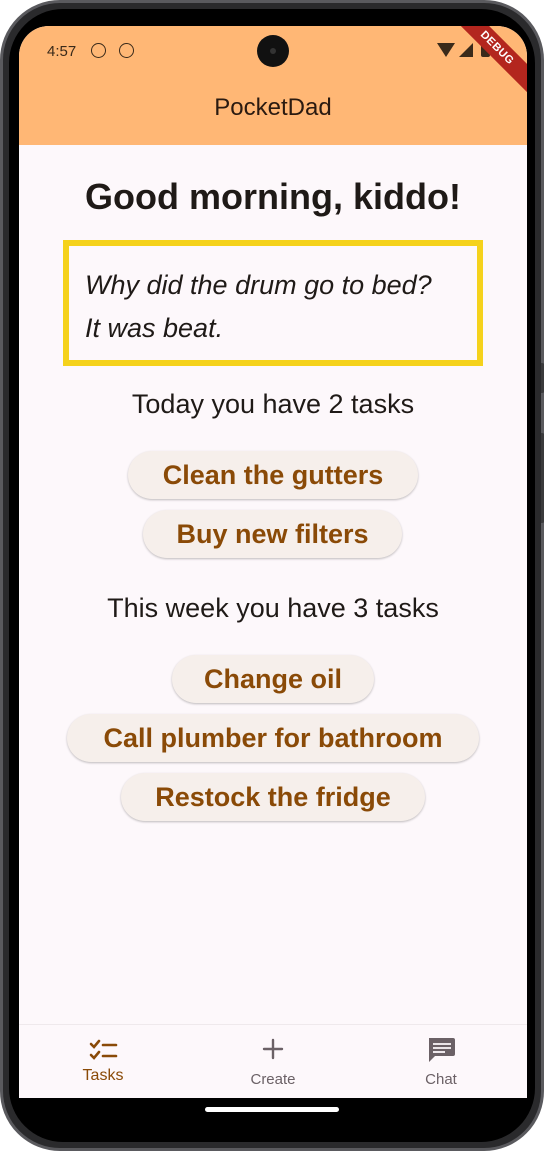 The height and width of the screenshot is (1151, 544). I want to click on nav-label-create: Create, so click(273, 1079).